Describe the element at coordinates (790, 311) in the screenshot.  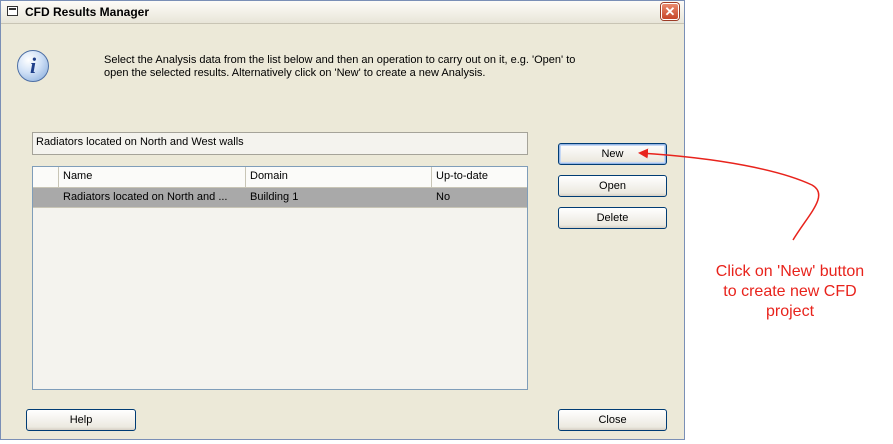
I see `annotation-line-3: project` at that location.